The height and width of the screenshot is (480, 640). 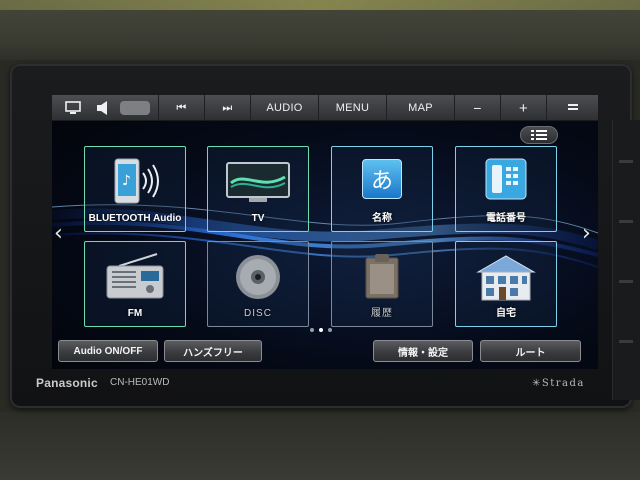 I want to click on page-indicator, so click(x=321, y=330).